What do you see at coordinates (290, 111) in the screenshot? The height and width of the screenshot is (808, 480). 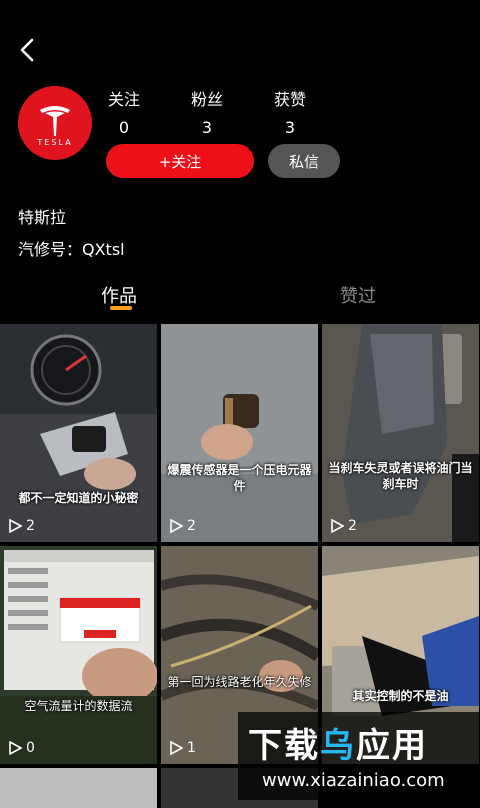 I see `stat-likes: 获赞 3` at bounding box center [290, 111].